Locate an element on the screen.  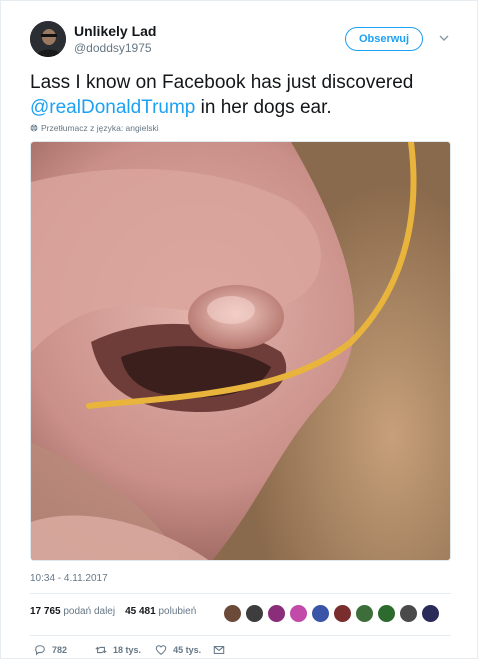
translate-link: Przetłumacz z języka: angielski is located at coordinates (94, 128).